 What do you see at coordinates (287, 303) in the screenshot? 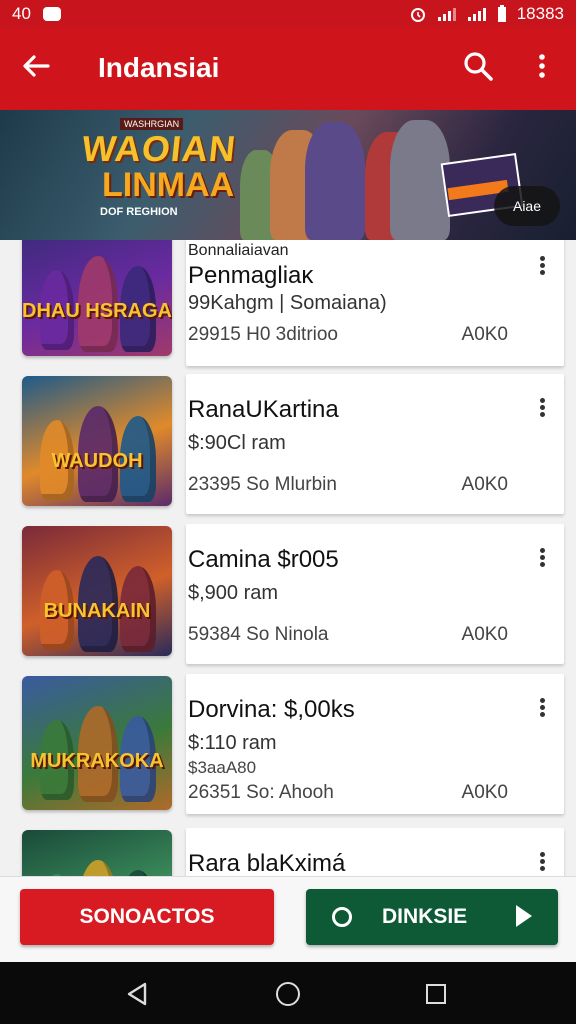
I see `item-subtitle: 99Kahgm | Somaiana)` at bounding box center [287, 303].